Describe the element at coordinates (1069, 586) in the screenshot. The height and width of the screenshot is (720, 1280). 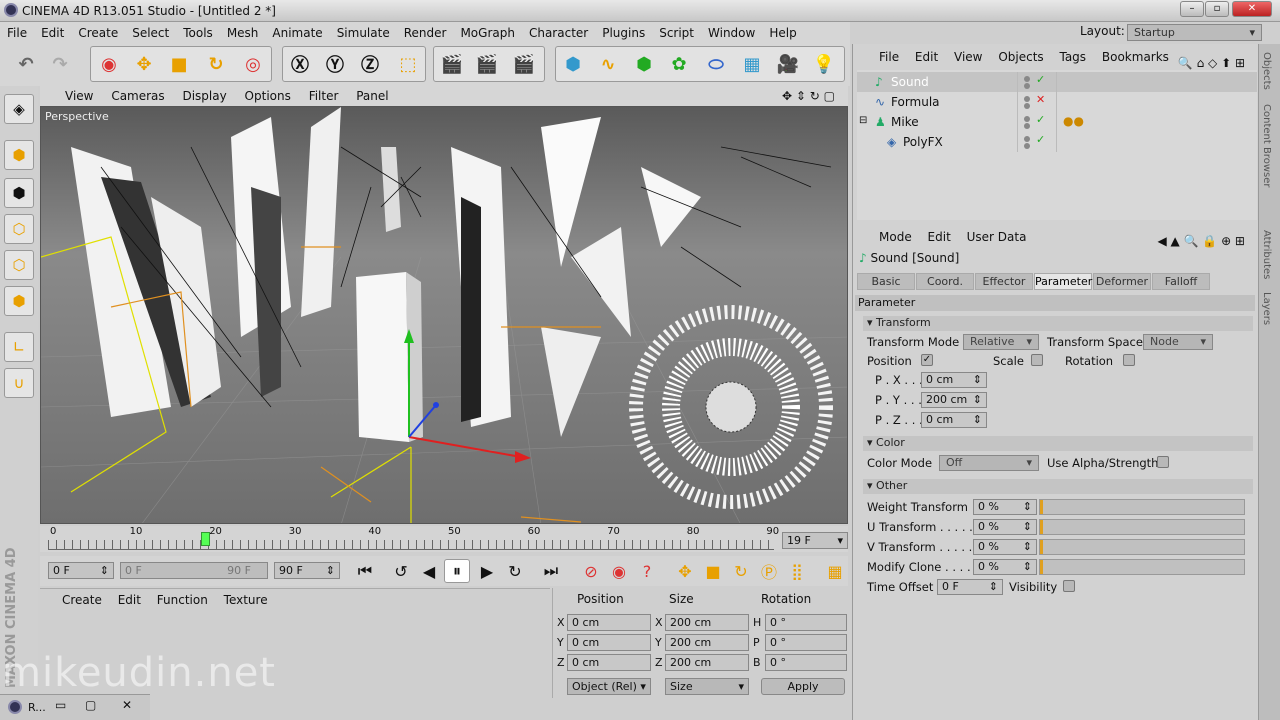
I see `visibility-checkbox` at that location.